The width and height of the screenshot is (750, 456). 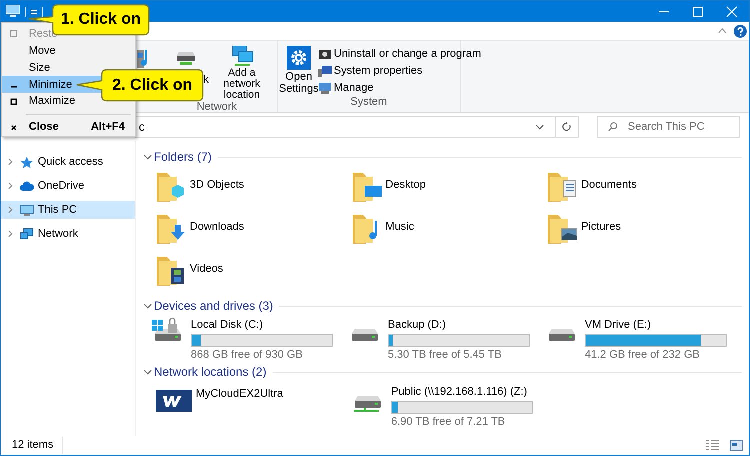 I want to click on folder-name: Downloads, so click(x=217, y=227).